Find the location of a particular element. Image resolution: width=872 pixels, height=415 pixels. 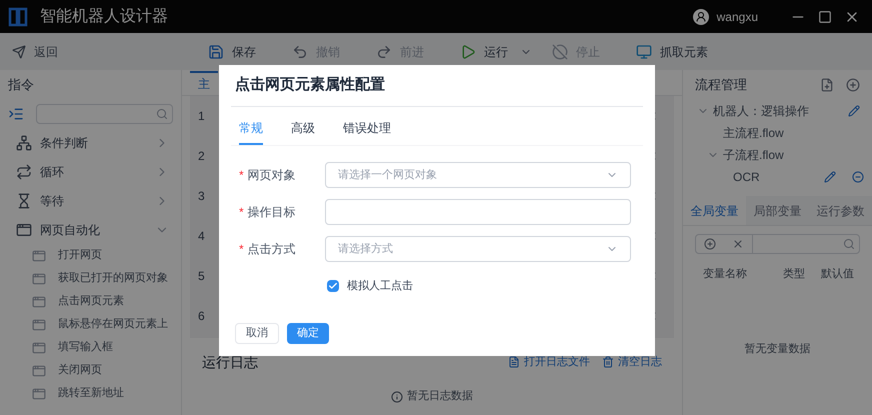

redo-icon is located at coordinates (384, 52).